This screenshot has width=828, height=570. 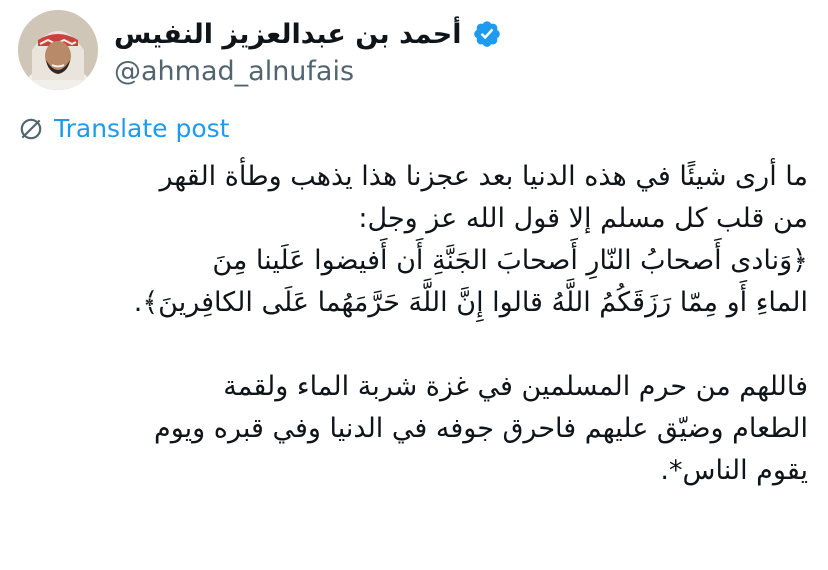 What do you see at coordinates (734, 470) in the screenshot?
I see `post-line: يقوم الناس*.` at bounding box center [734, 470].